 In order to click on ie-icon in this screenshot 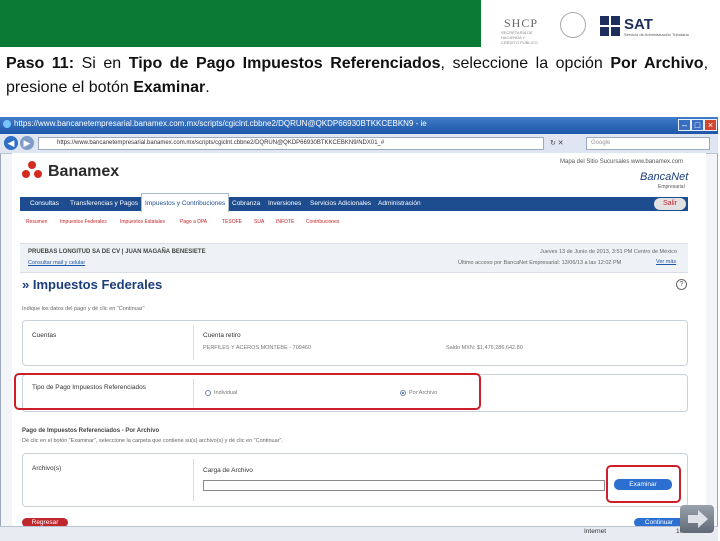, I will do `click(7, 124)`.